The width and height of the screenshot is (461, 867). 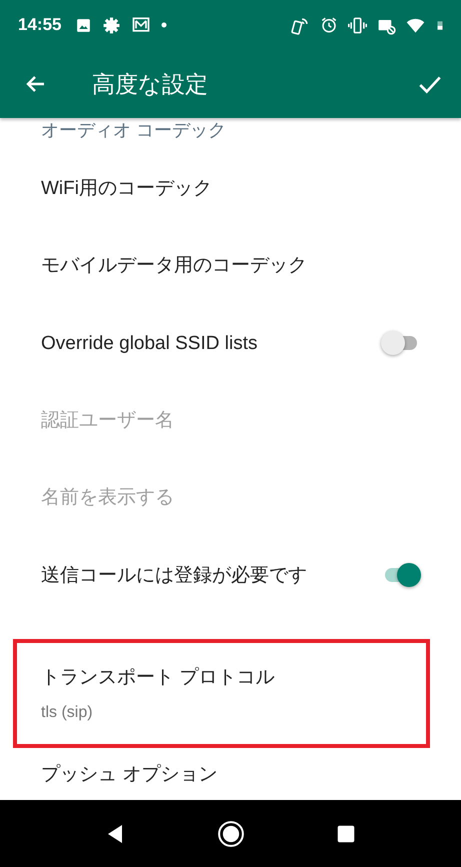 What do you see at coordinates (67, 713) in the screenshot?
I see `setting-summary: tls (sip)` at bounding box center [67, 713].